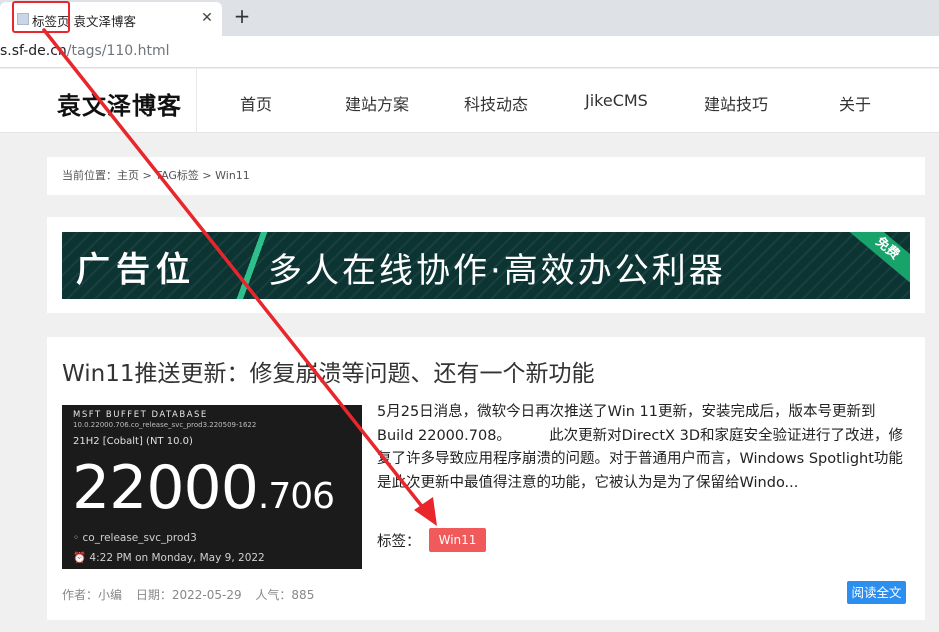 This screenshot has height=632, width=939. What do you see at coordinates (855, 103) in the screenshot?
I see `nav-about: 关于` at bounding box center [855, 103].